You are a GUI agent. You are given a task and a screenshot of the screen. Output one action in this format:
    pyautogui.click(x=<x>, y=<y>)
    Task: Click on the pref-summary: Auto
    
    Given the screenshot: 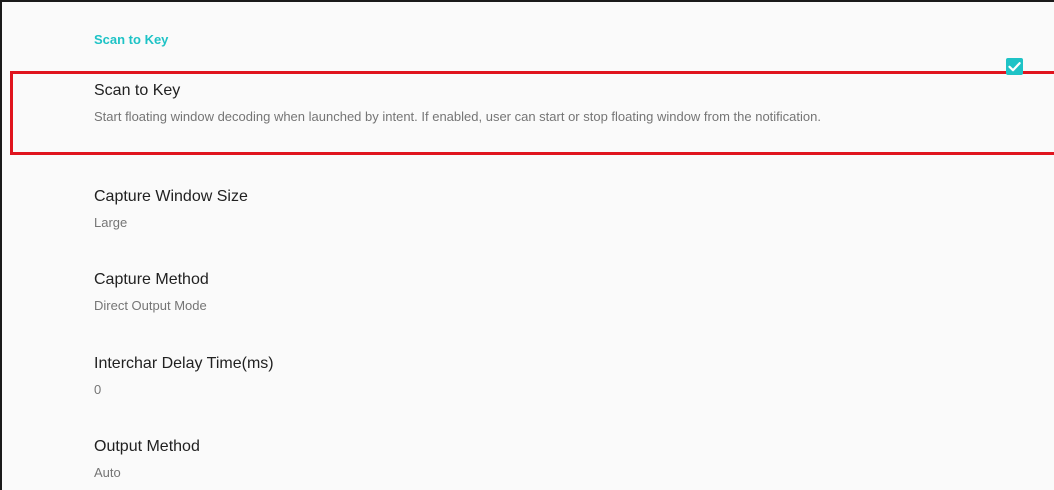 What is the action you would take?
    pyautogui.click(x=107, y=472)
    